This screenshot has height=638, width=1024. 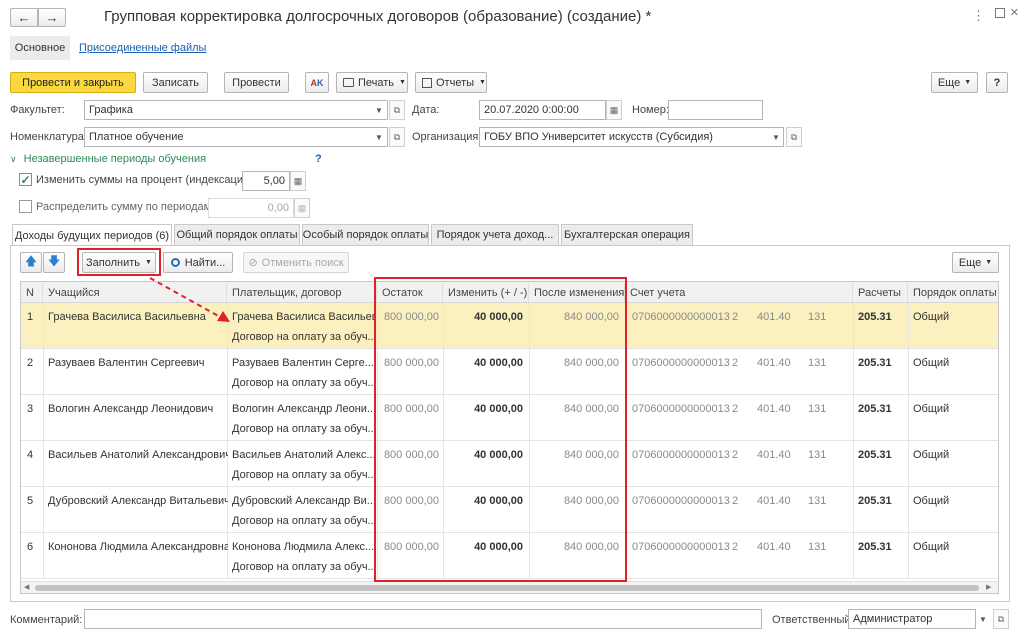 What do you see at coordinates (46, 620) in the screenshot?
I see `comment-label: Комментарий:` at bounding box center [46, 620].